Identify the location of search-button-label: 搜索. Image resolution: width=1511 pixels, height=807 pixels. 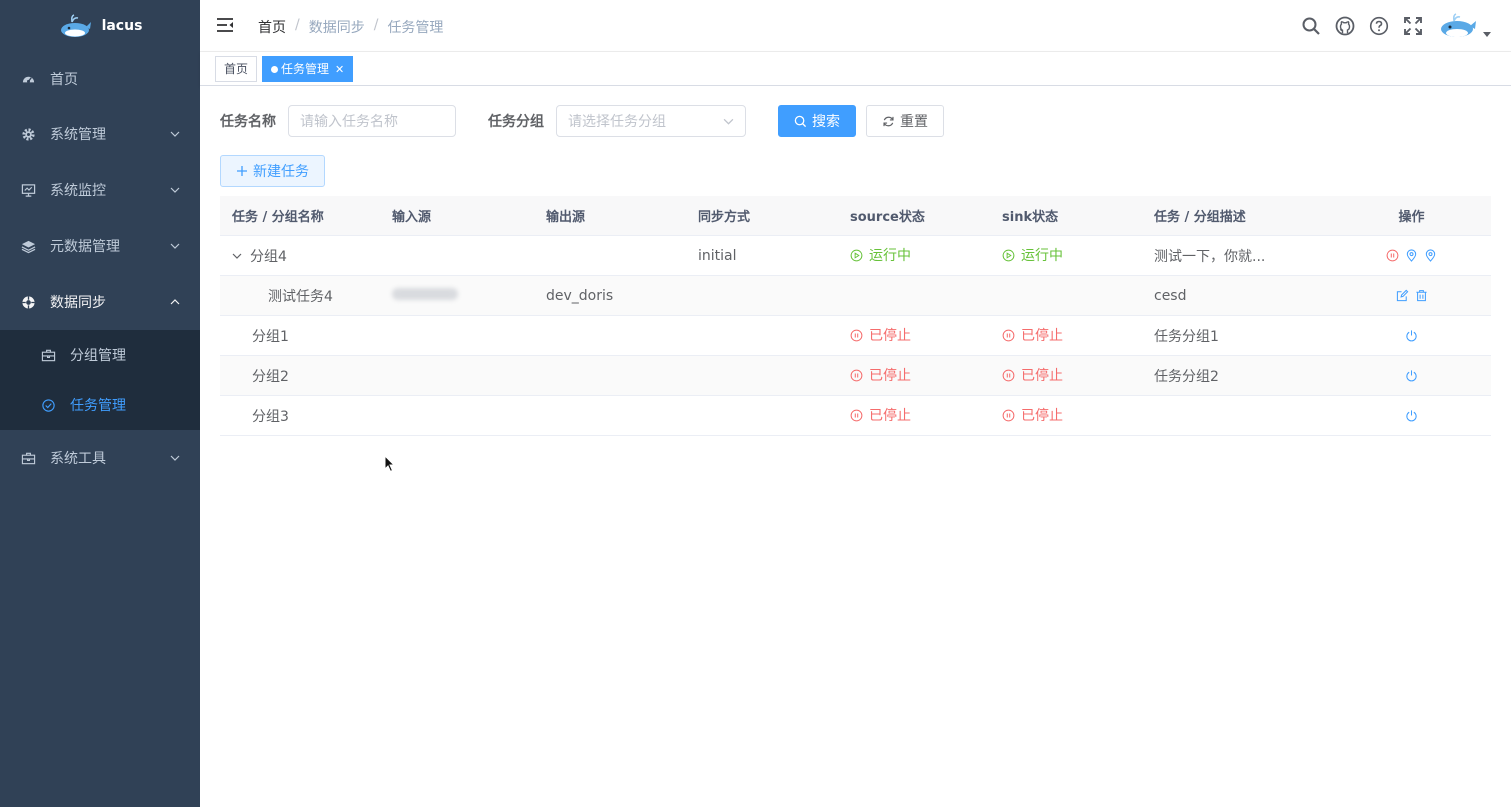
(826, 122).